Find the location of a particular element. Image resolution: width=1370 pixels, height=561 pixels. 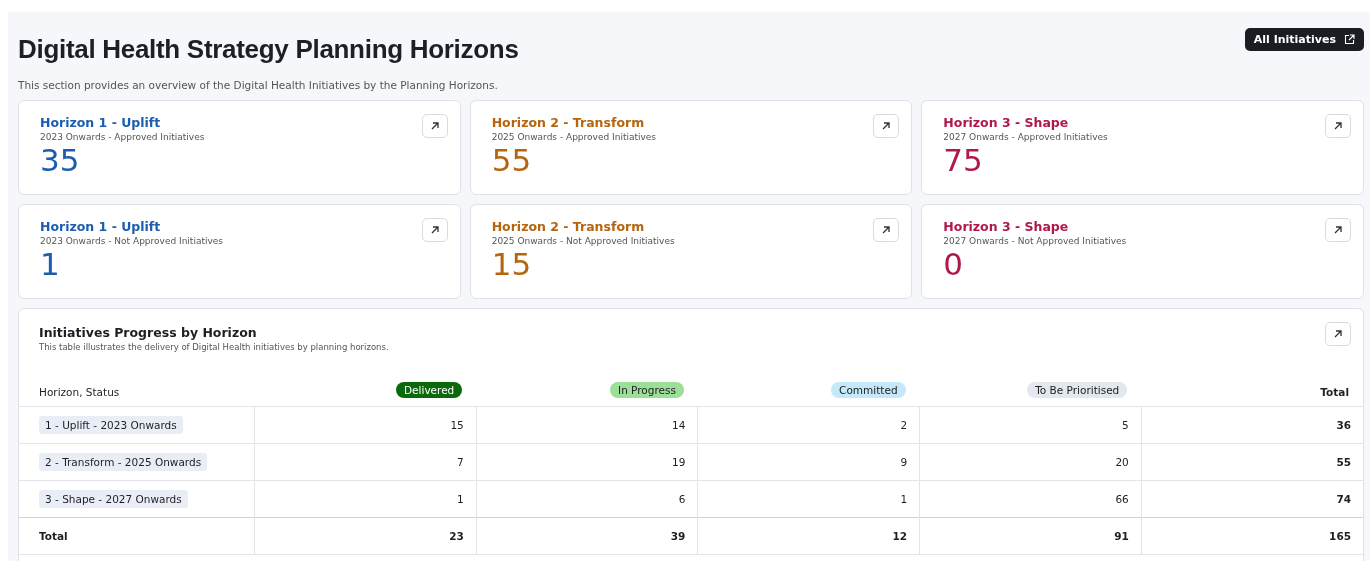

card-subtitle: 2023 Onwards - Approved Initiatives is located at coordinates (123, 137).